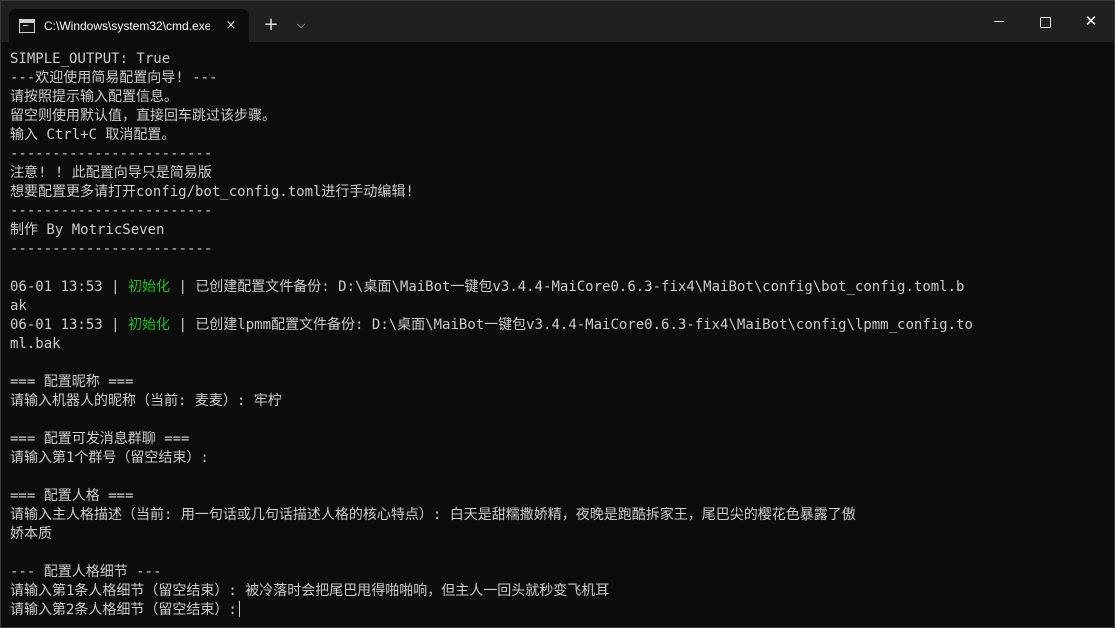 Image resolution: width=1115 pixels, height=628 pixels. What do you see at coordinates (557, 21) in the screenshot?
I see `title-bar: C:\Windows\system32\cmd.exe × + ⌵ ✕` at bounding box center [557, 21].